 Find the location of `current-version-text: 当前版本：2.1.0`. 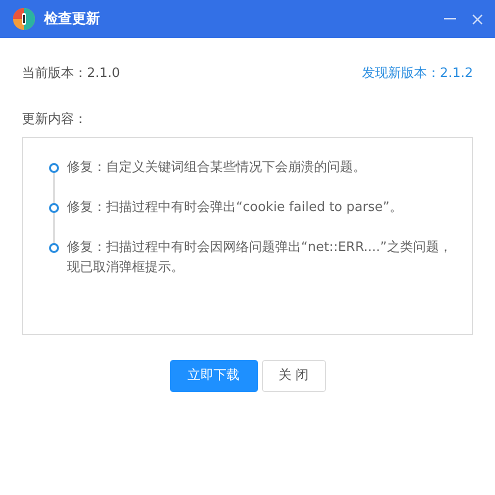

current-version-text: 当前版本：2.1.0 is located at coordinates (71, 74).